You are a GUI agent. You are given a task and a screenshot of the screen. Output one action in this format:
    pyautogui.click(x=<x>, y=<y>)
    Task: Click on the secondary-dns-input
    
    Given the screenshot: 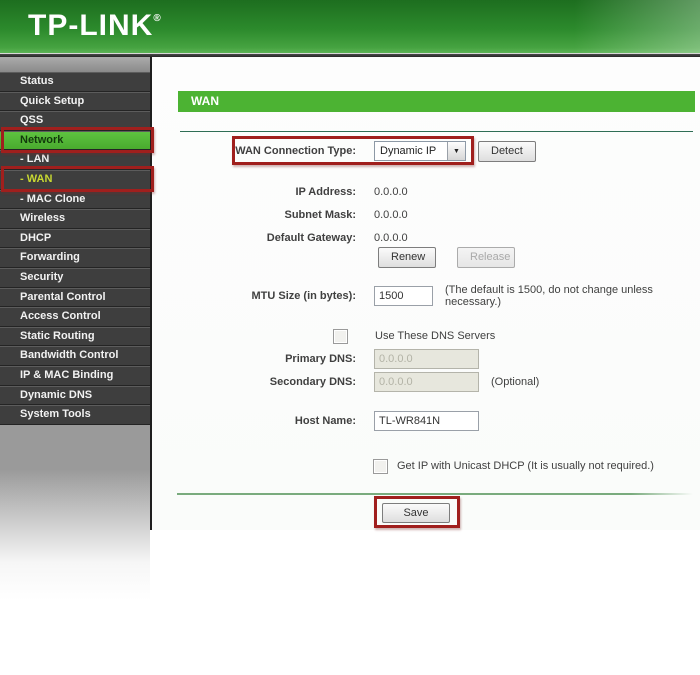 What is the action you would take?
    pyautogui.click(x=426, y=382)
    